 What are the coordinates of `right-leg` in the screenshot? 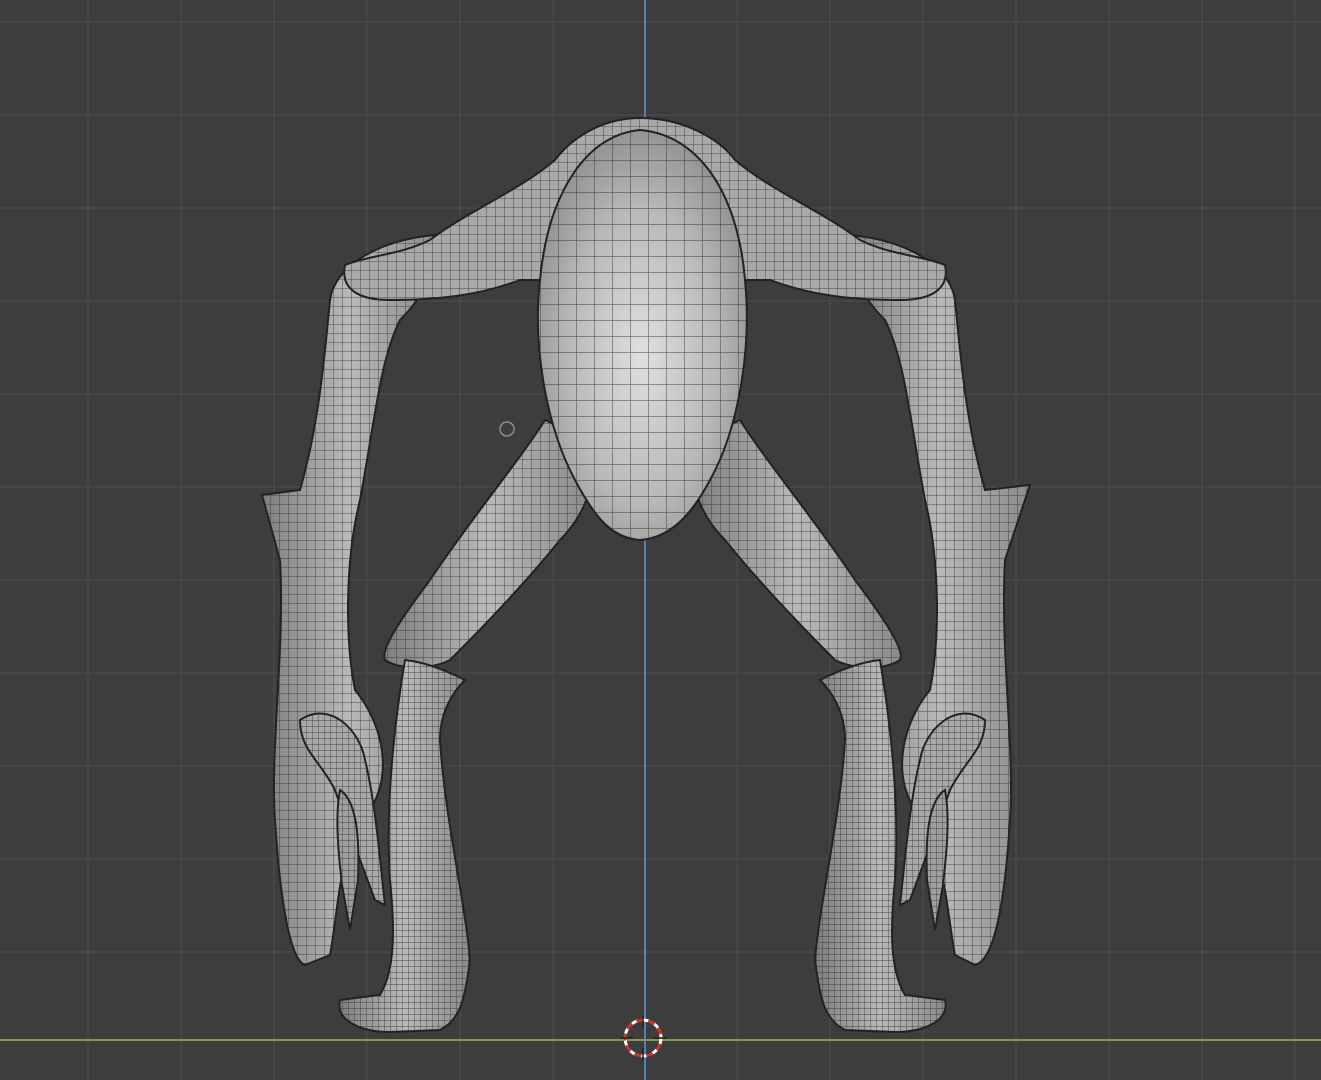 It's located at (819, 726).